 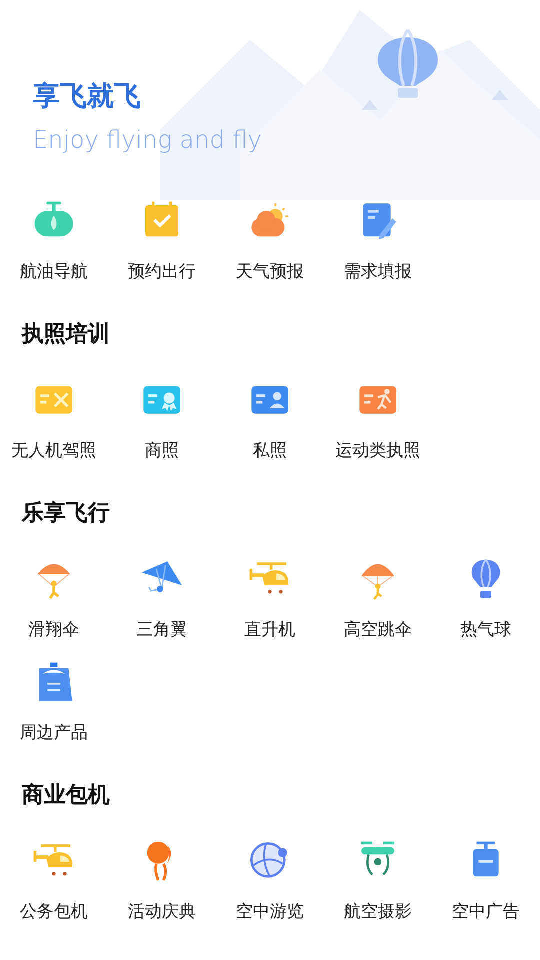 What do you see at coordinates (54, 629) in the screenshot?
I see `tile-label: 滑翔伞` at bounding box center [54, 629].